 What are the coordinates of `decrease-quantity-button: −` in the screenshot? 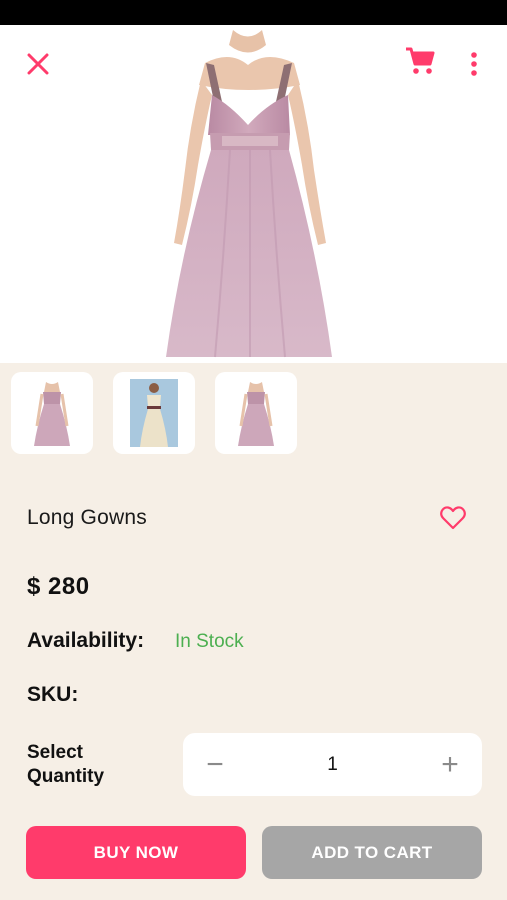 It's located at (215, 764).